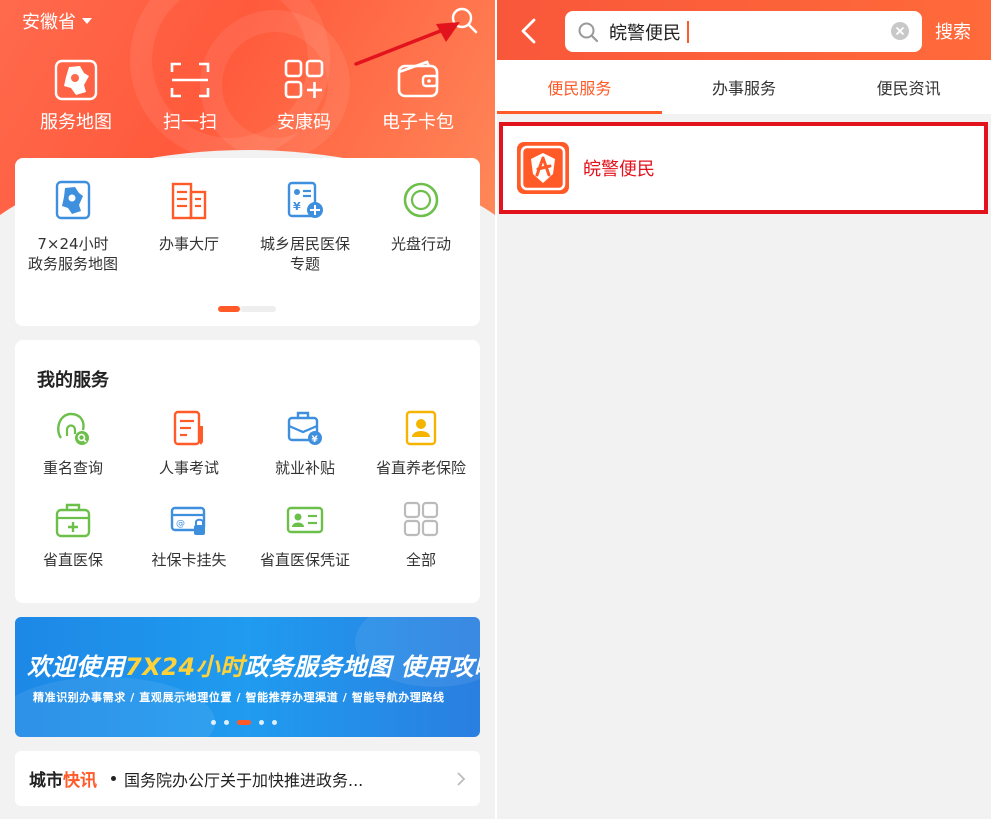 The width and height of the screenshot is (991, 819). I want to click on location-selector: 安徽省, so click(57, 21).